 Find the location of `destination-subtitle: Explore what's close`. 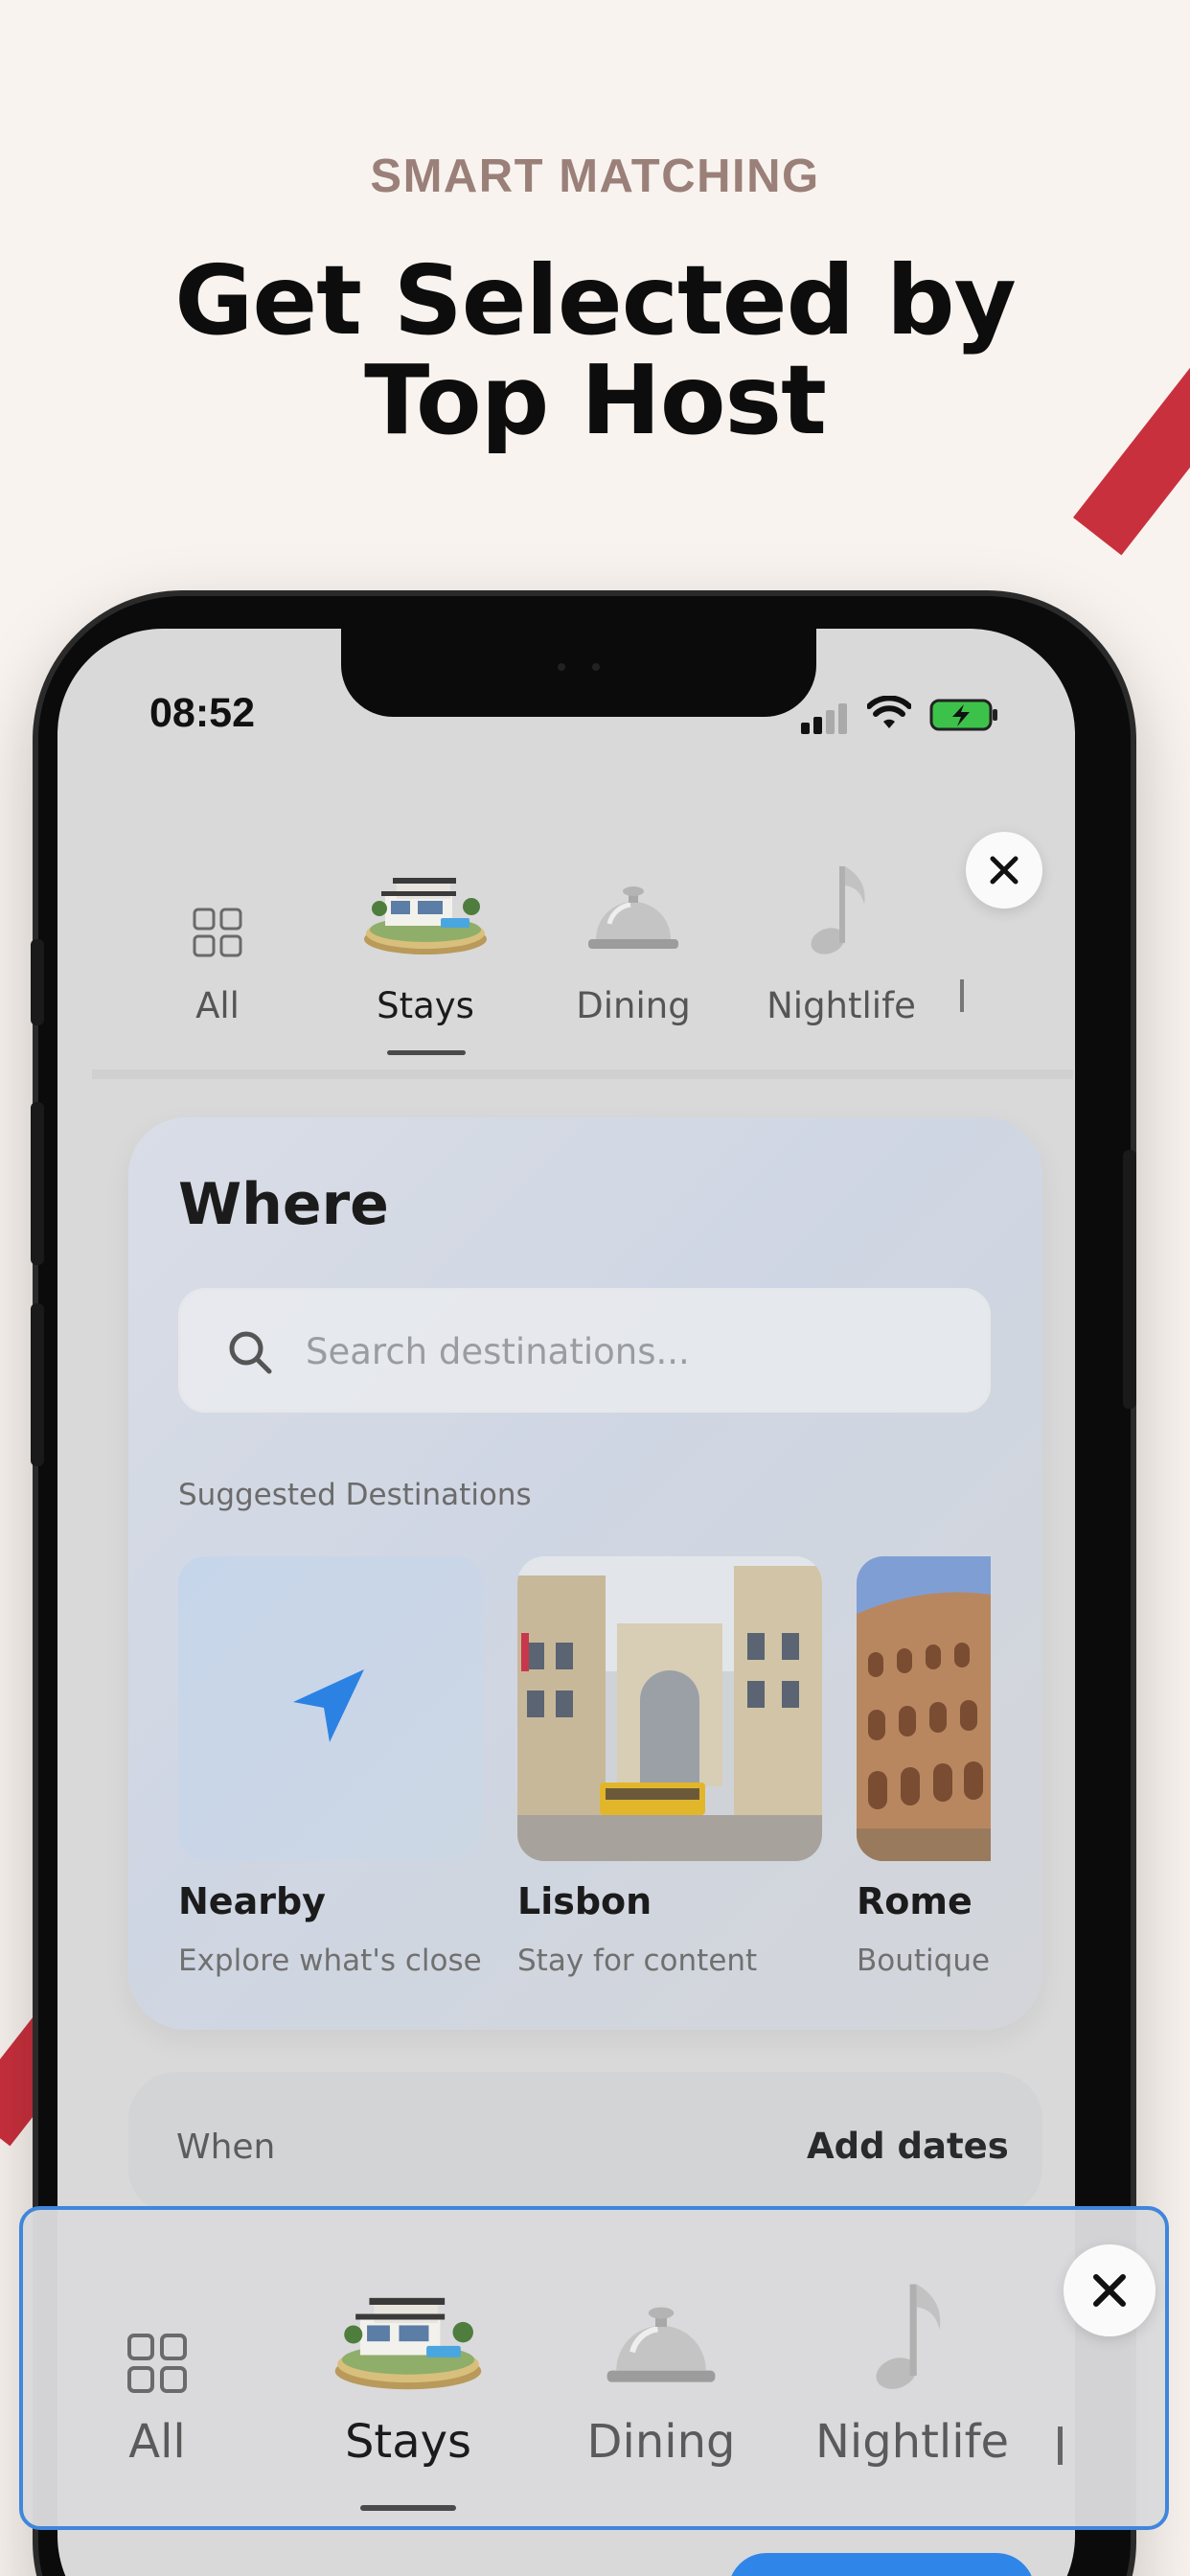

destination-subtitle: Explore what's close is located at coordinates (330, 1961).